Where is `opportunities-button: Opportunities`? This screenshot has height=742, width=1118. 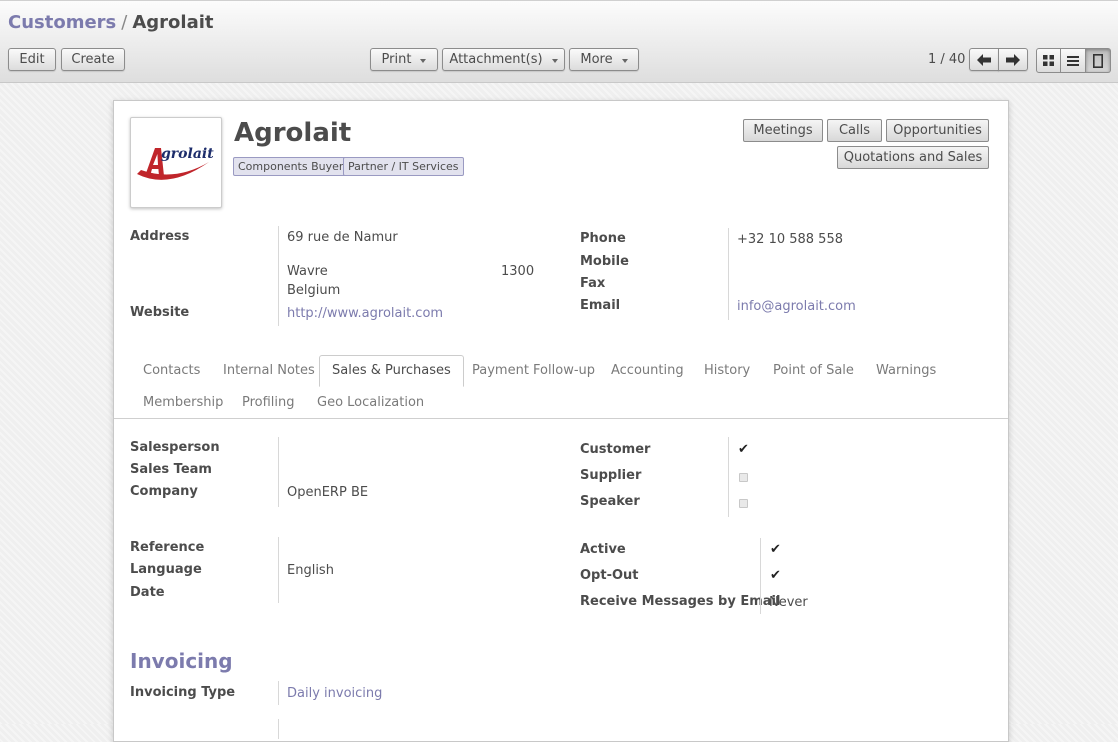 opportunities-button: Opportunities is located at coordinates (937, 130).